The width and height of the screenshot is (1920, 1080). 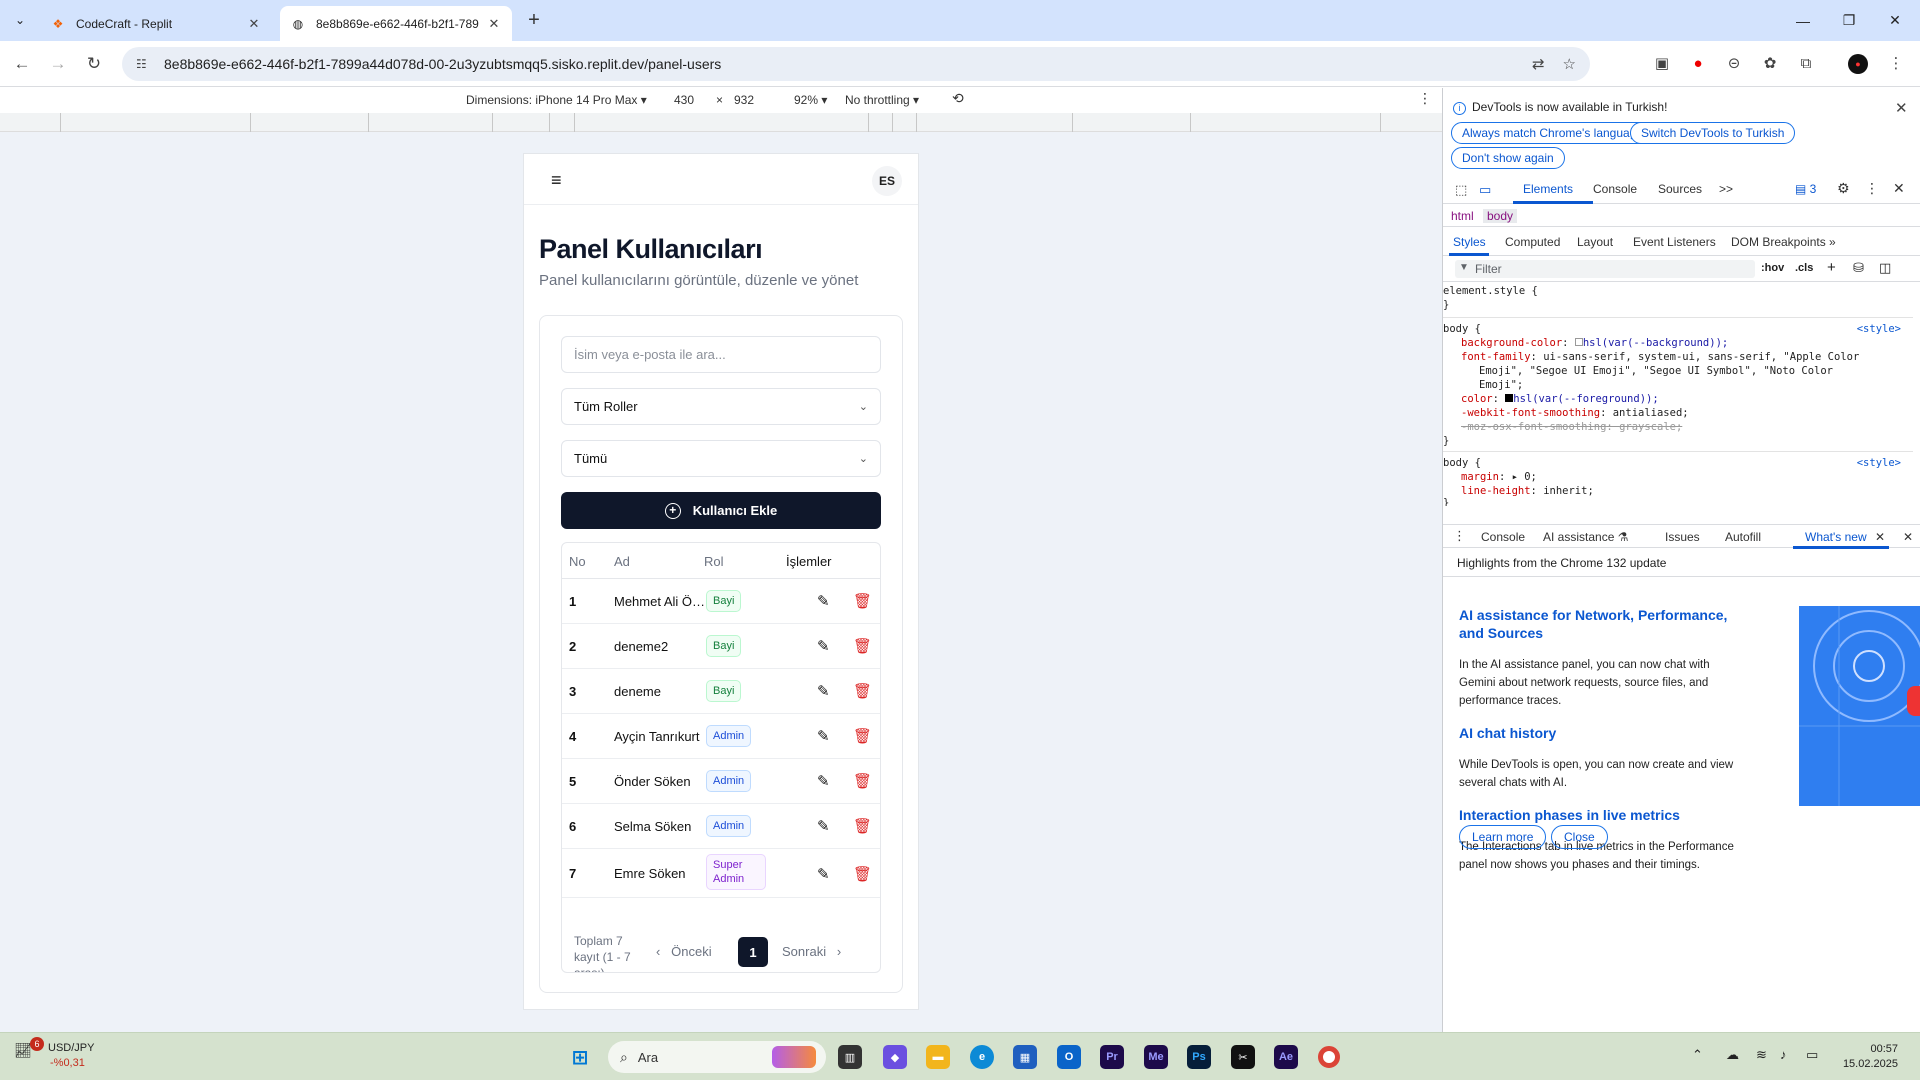 I want to click on onedrive-cloud-icon: ☁, so click(x=1732, y=1055).